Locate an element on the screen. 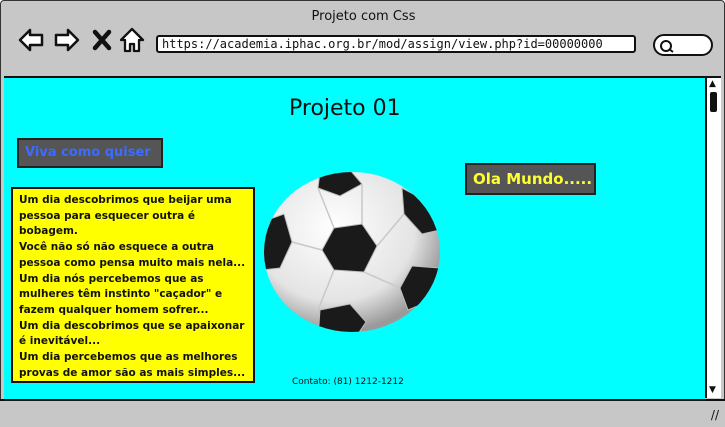  back-arrow-icon is located at coordinates (31, 40).